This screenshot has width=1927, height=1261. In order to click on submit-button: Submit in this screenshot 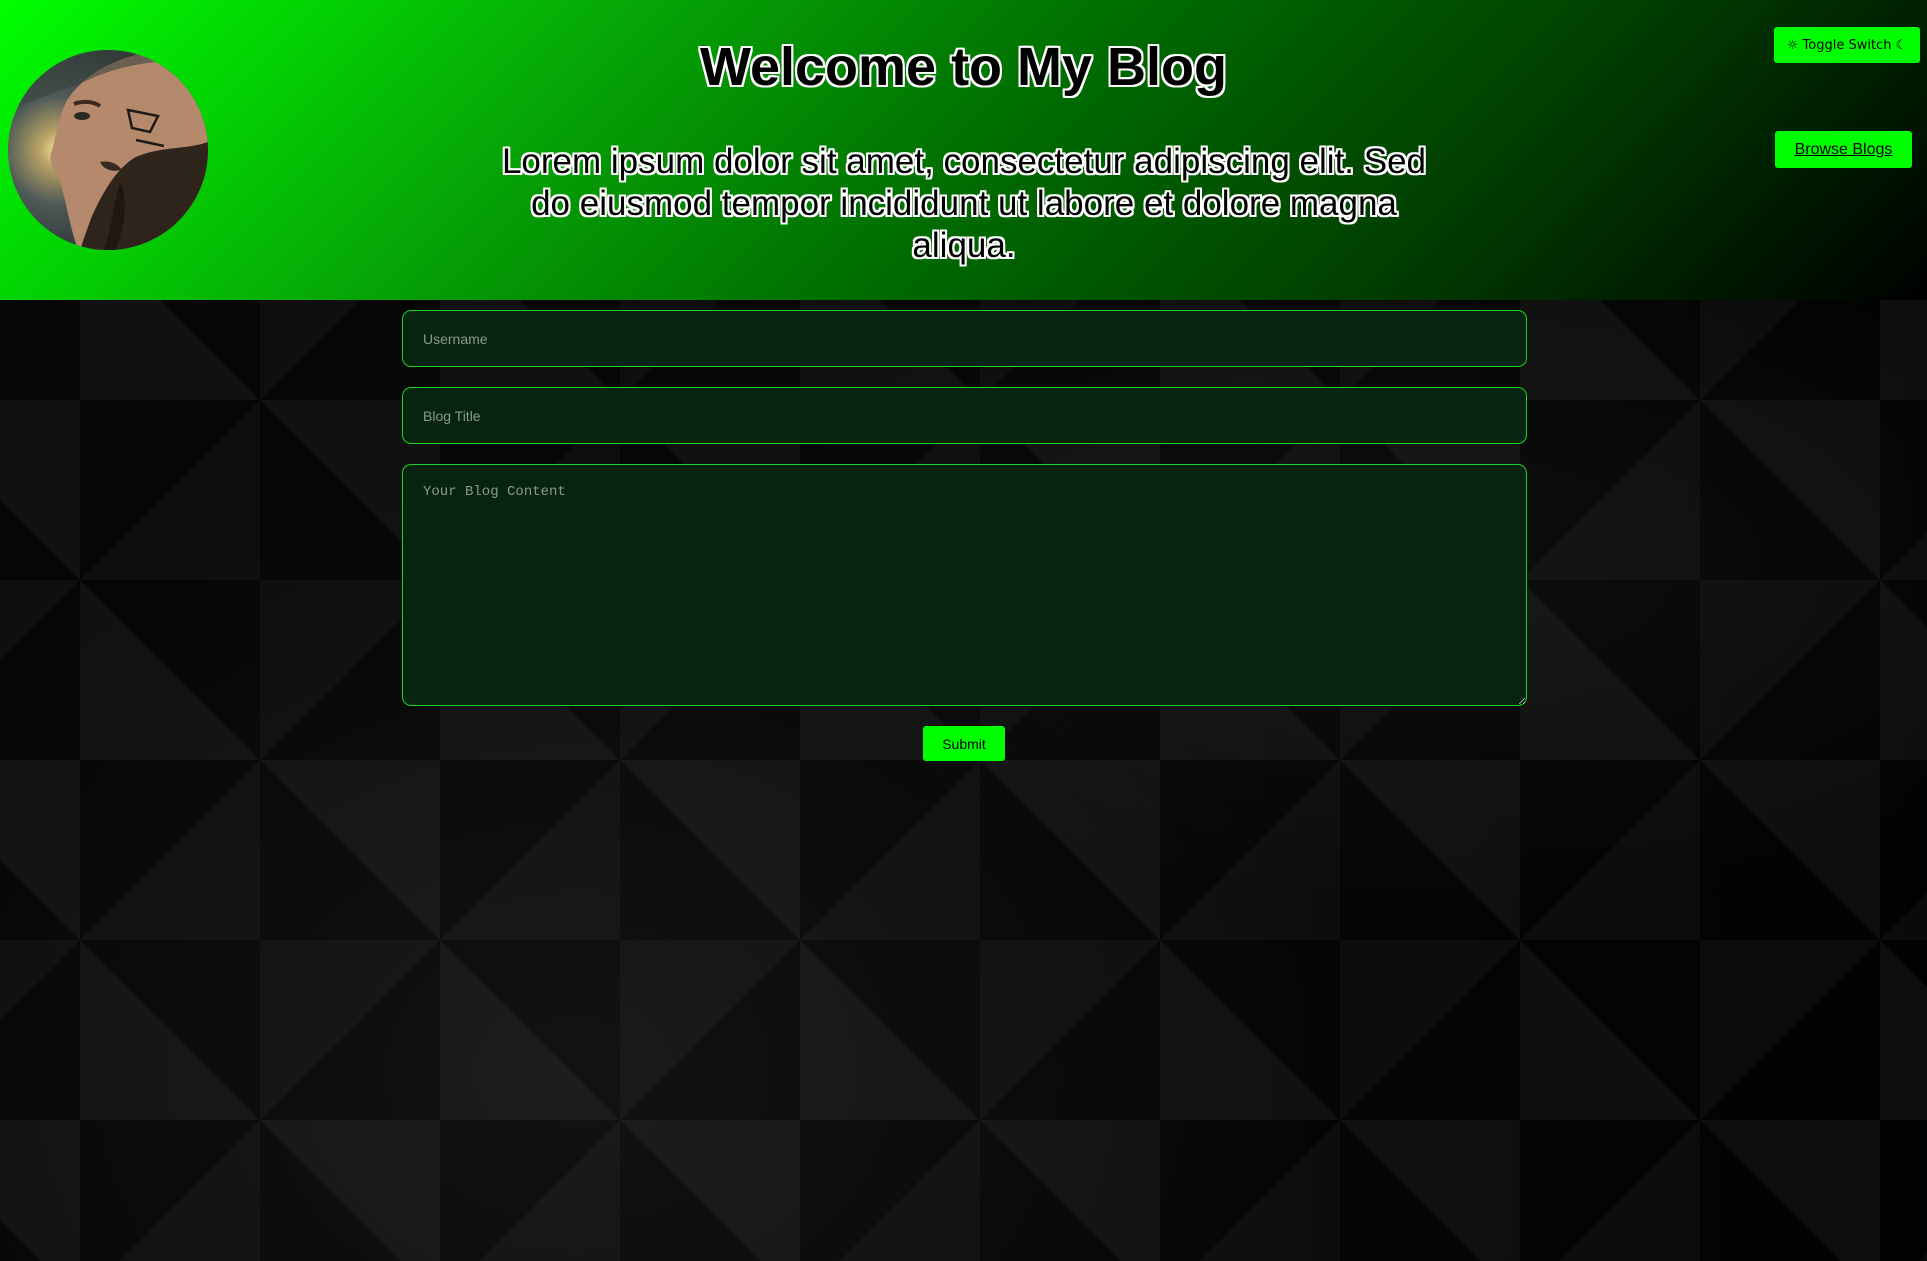, I will do `click(964, 743)`.